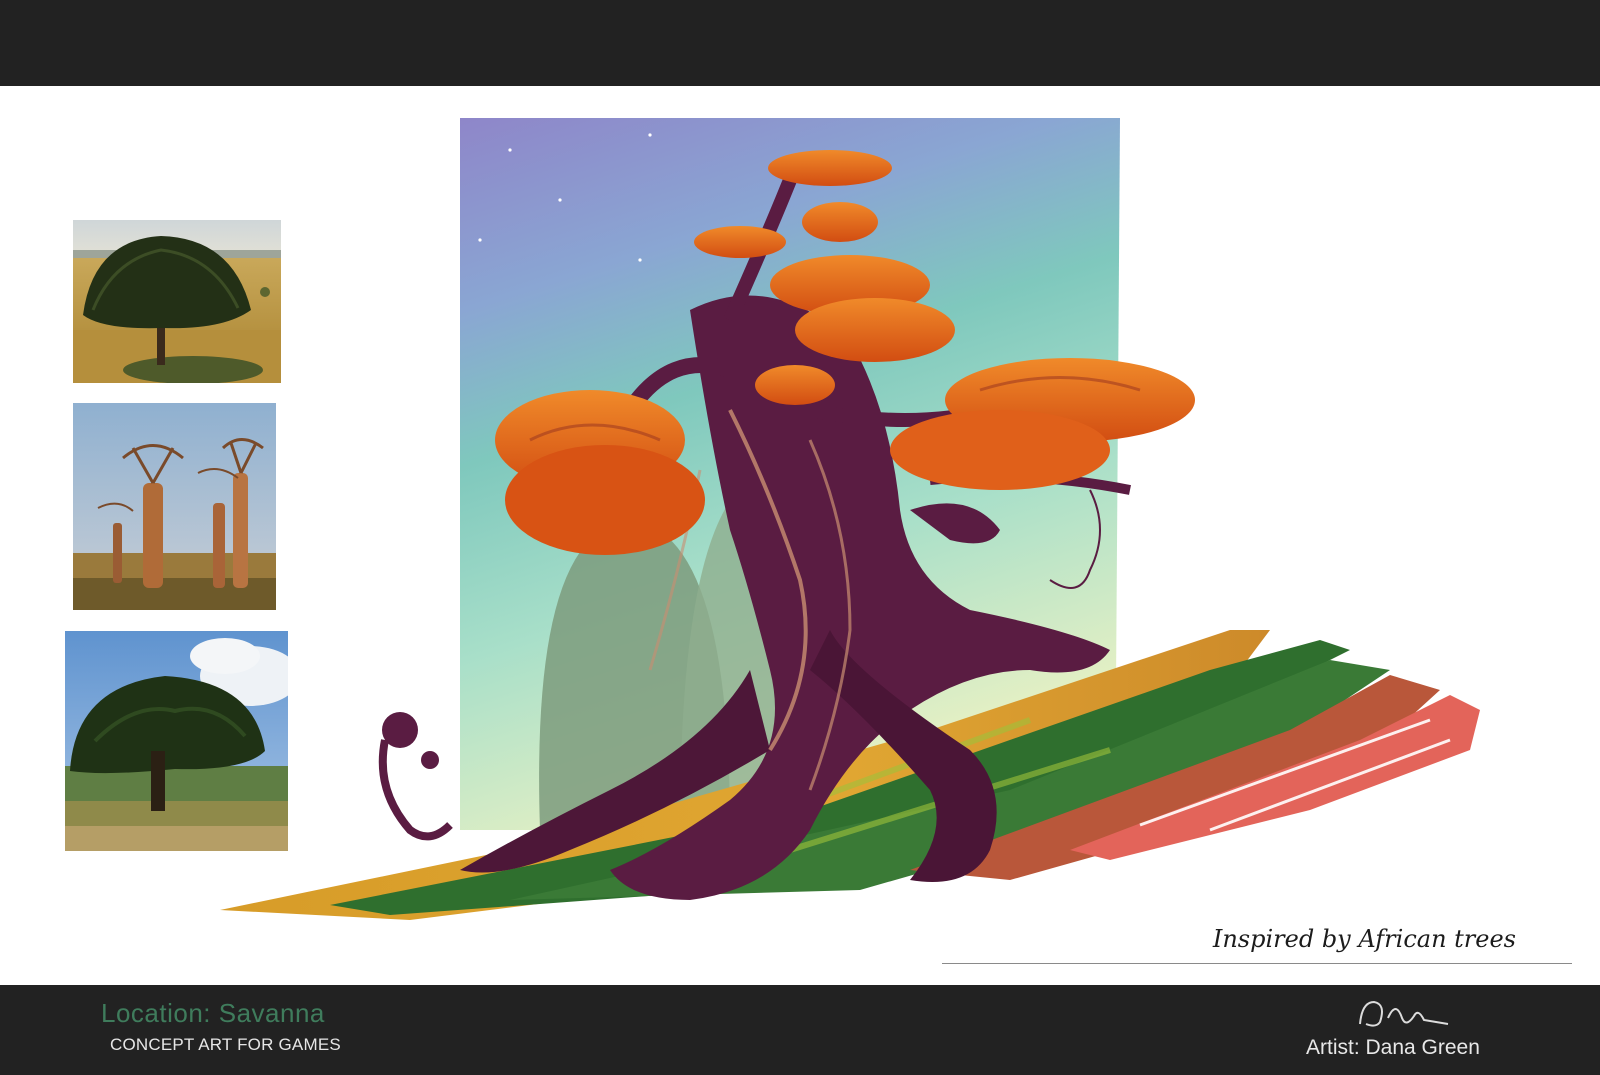  Describe the element at coordinates (1393, 1047) in the screenshot. I see `artist-credit: Artist: Dana Green` at that location.